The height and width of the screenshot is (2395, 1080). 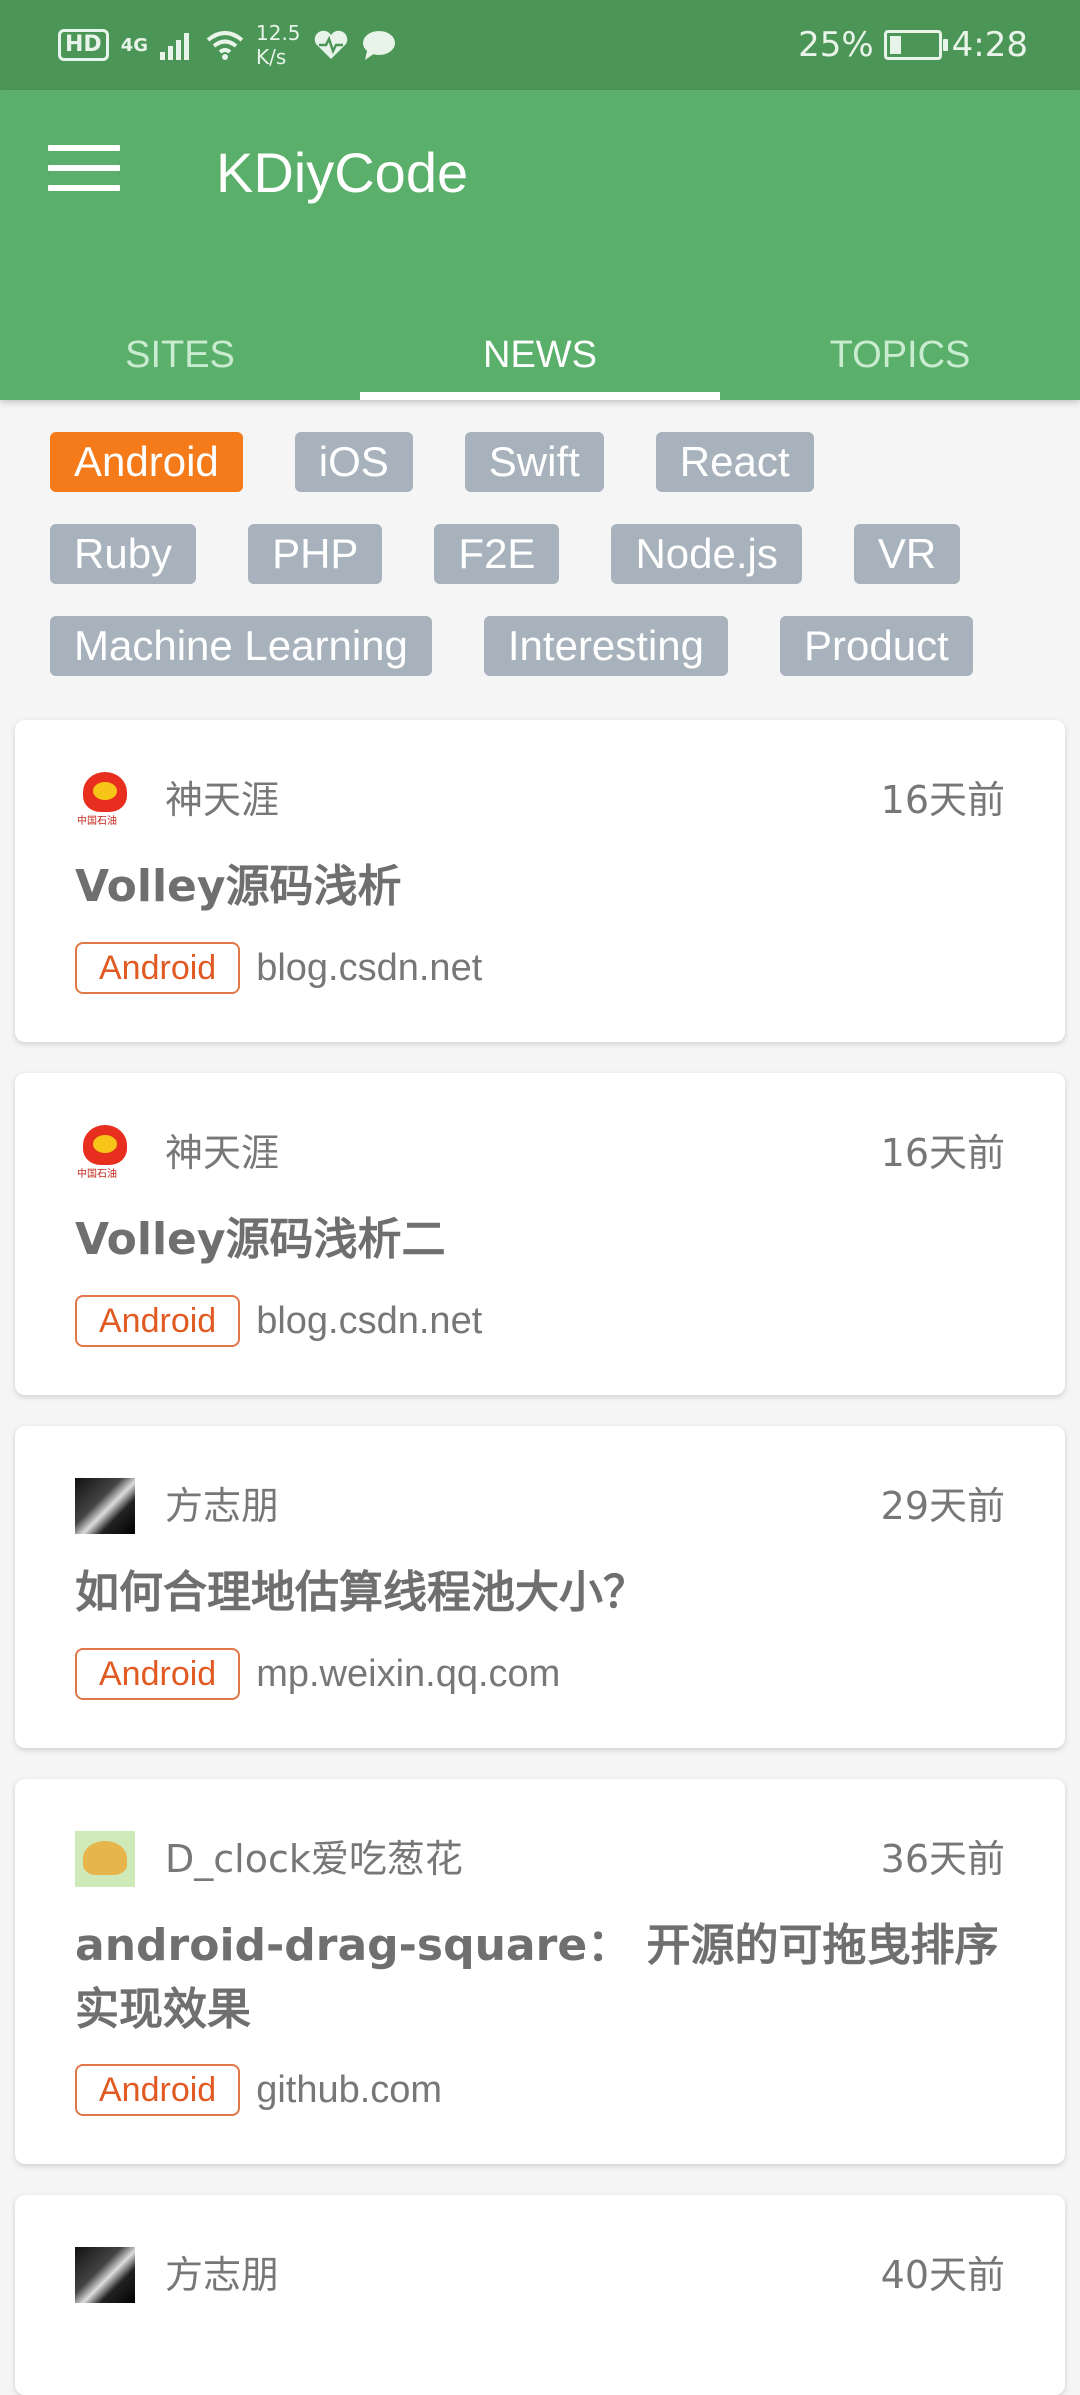 I want to click on news-card: 方志朋 40天前, so click(x=540, y=2295).